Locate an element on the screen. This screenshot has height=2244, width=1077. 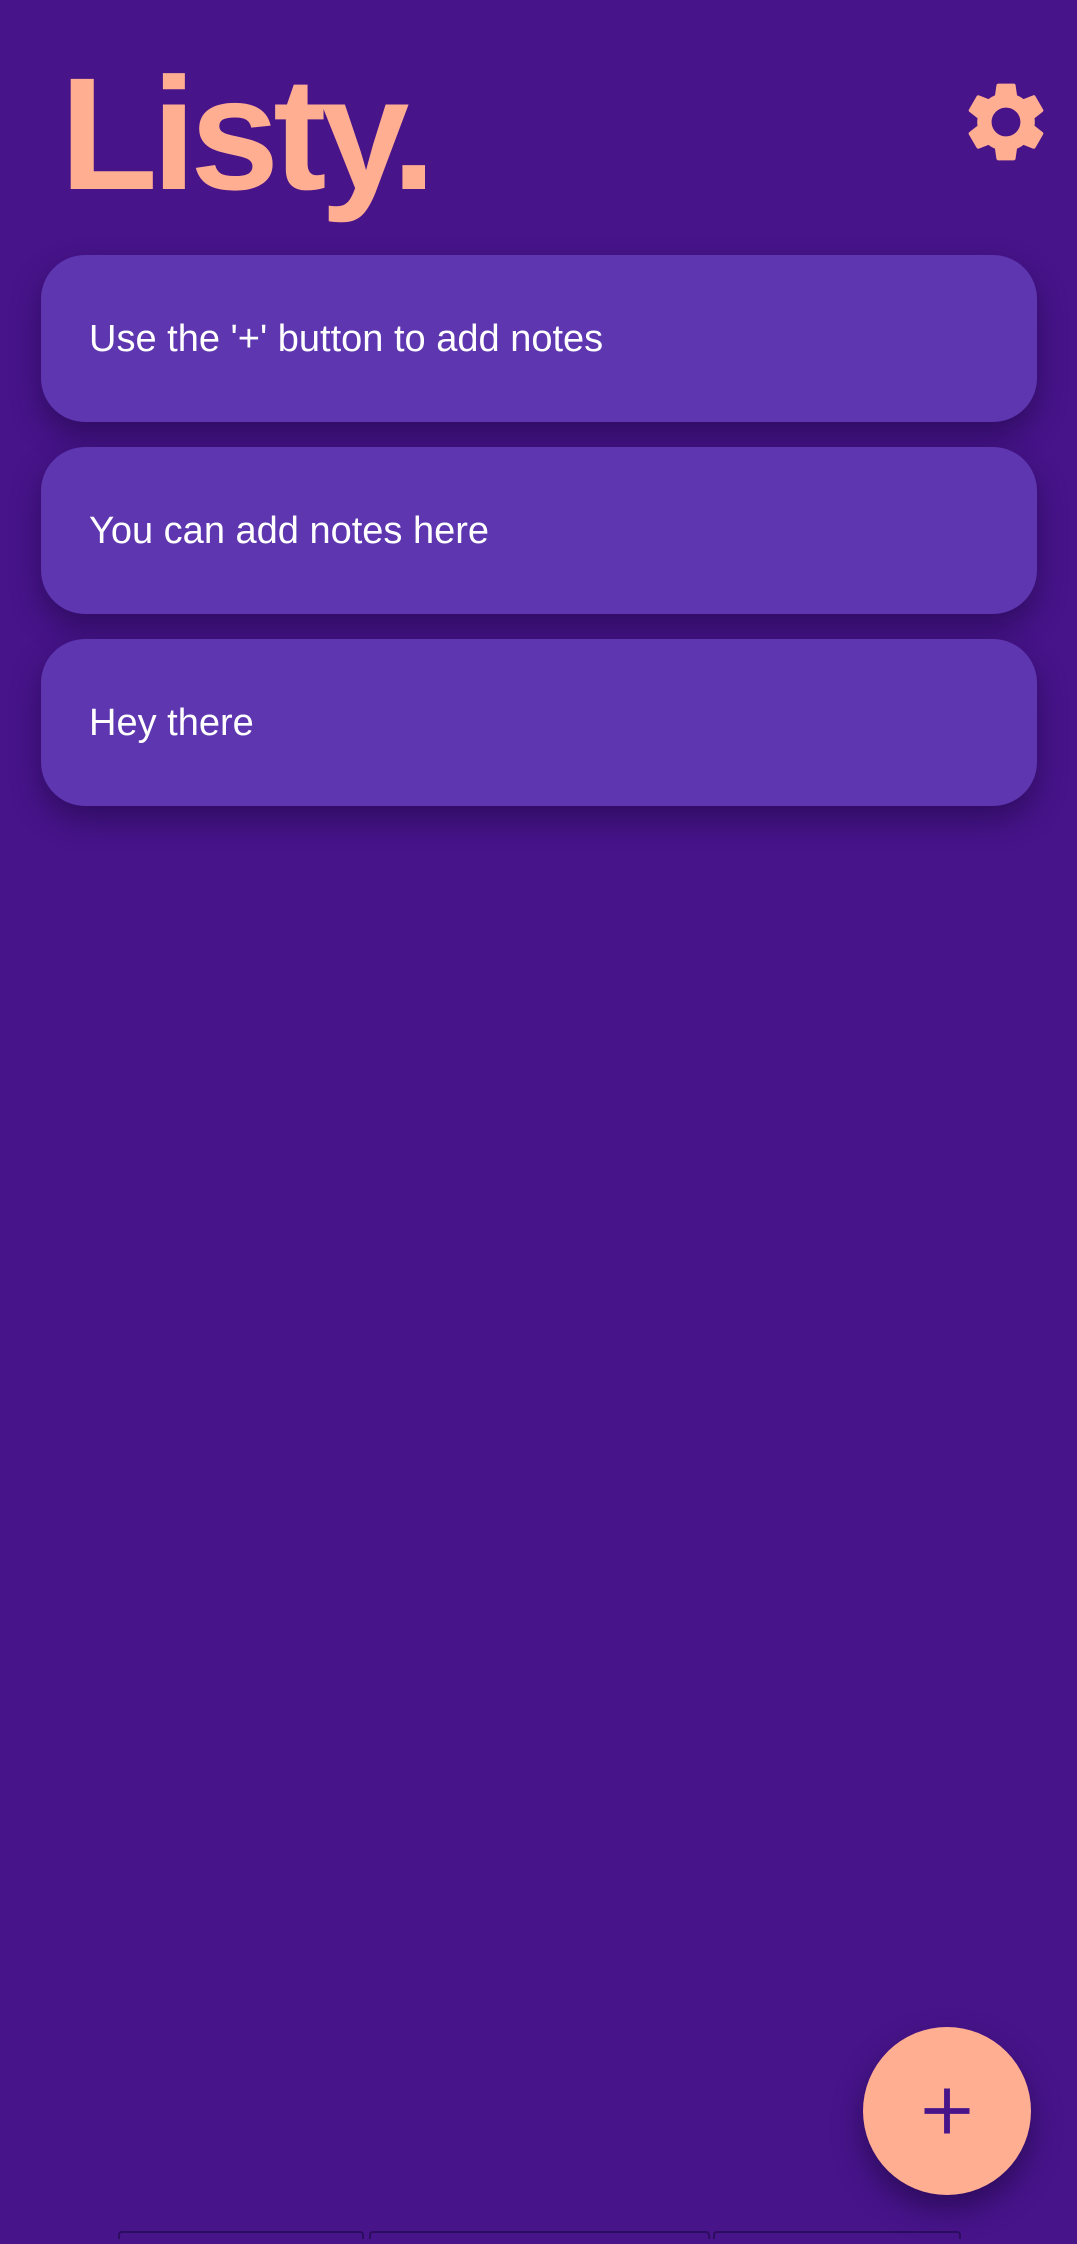
note-text: Hey there is located at coordinates (171, 722).